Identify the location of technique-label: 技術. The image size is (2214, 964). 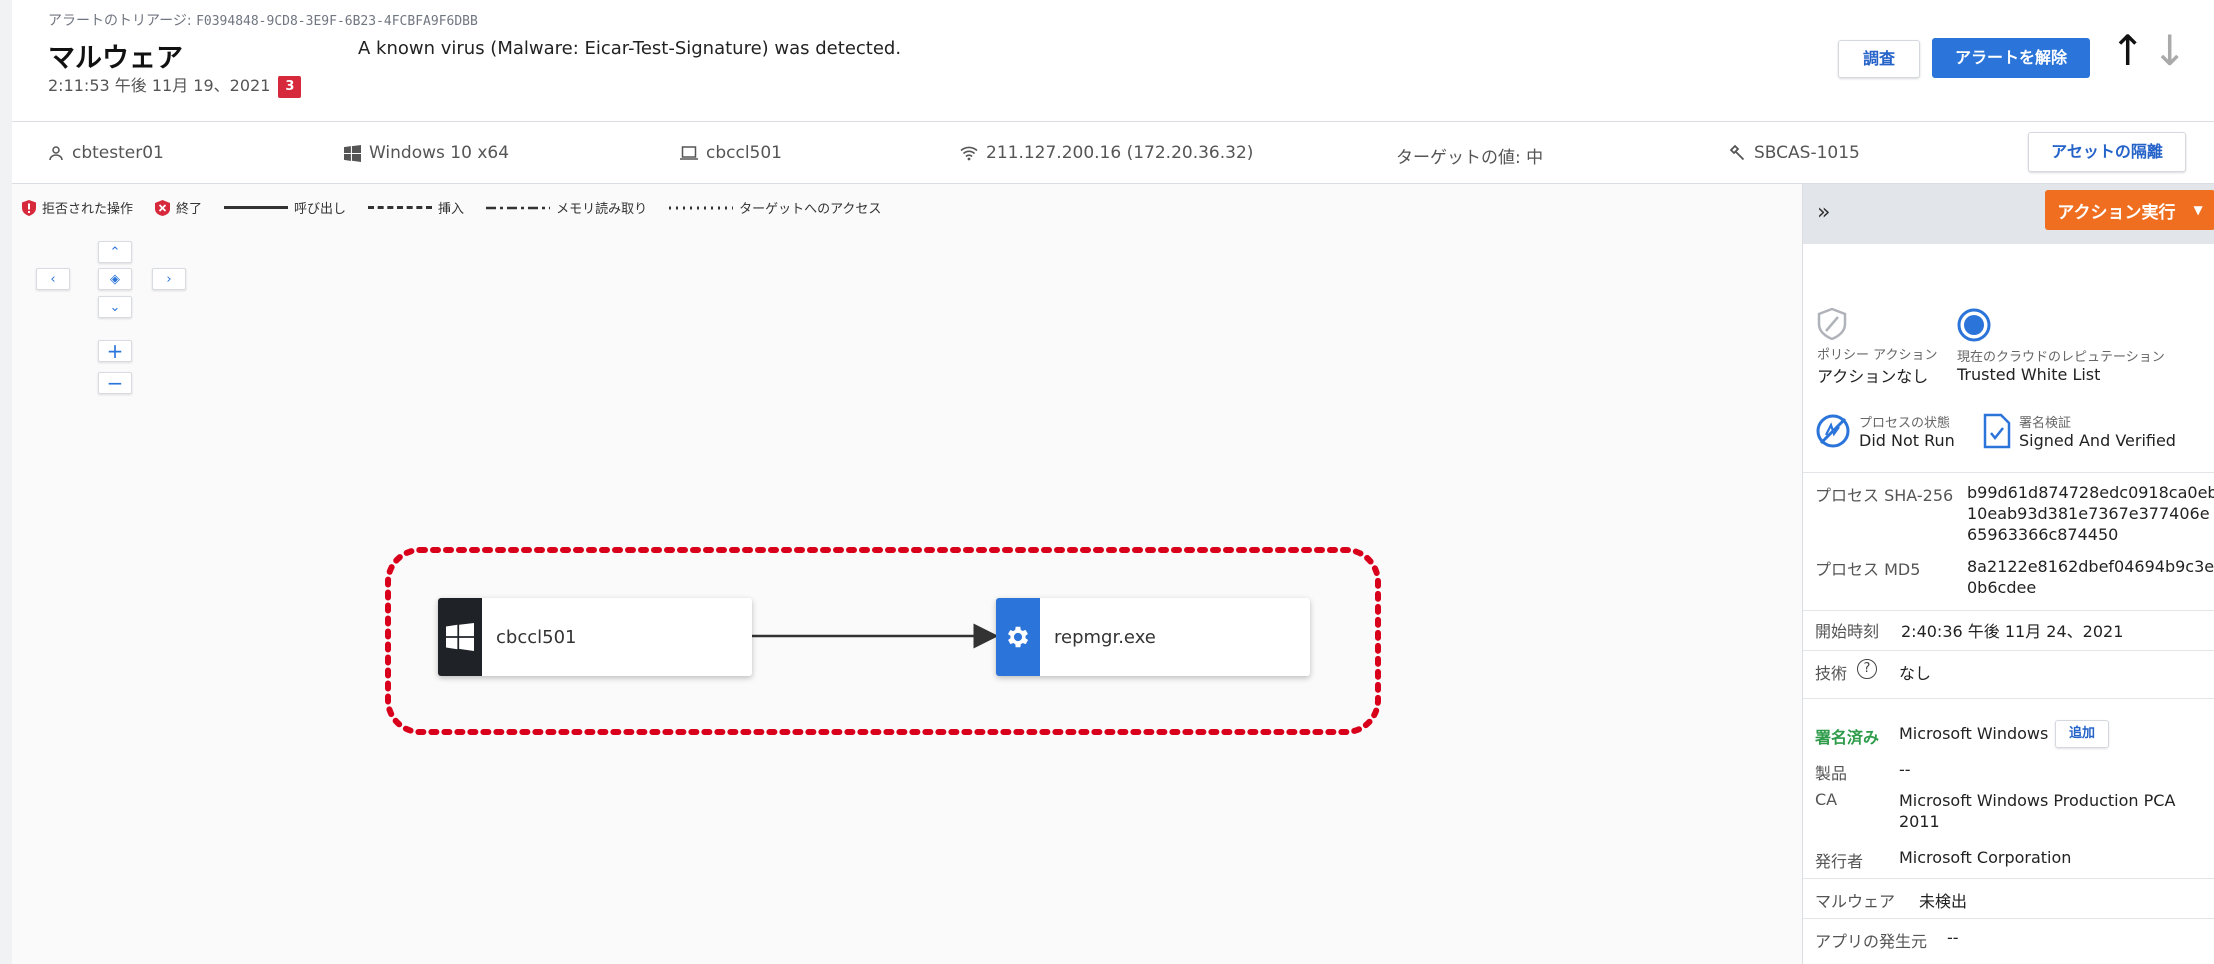
(1831, 673).